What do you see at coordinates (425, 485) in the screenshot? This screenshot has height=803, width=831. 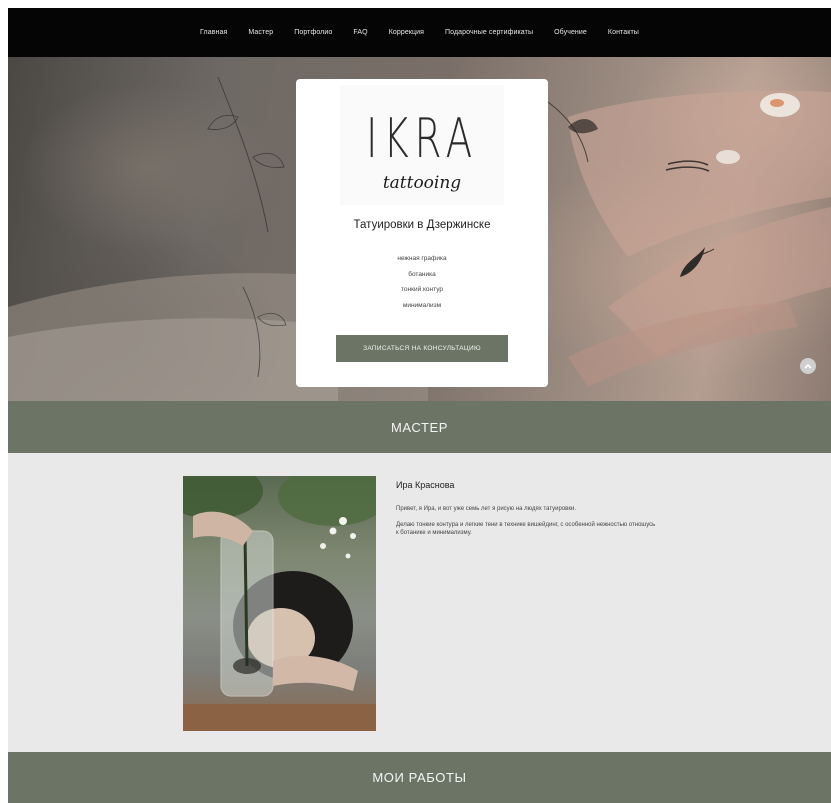 I see `master-name: Ира Краснова` at bounding box center [425, 485].